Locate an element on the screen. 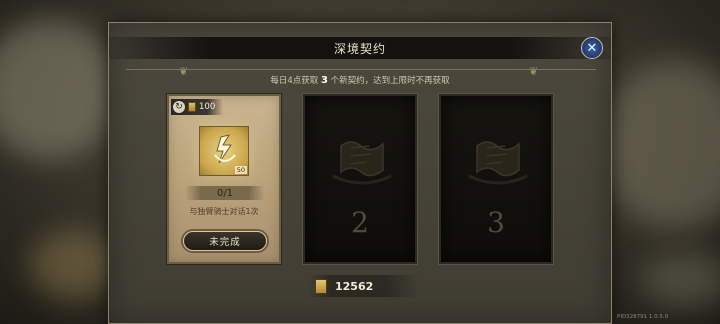  contract-card-1: ↻ 100 50 0/1 与独臂骑士对话1次 未完成 is located at coordinates (224, 179).